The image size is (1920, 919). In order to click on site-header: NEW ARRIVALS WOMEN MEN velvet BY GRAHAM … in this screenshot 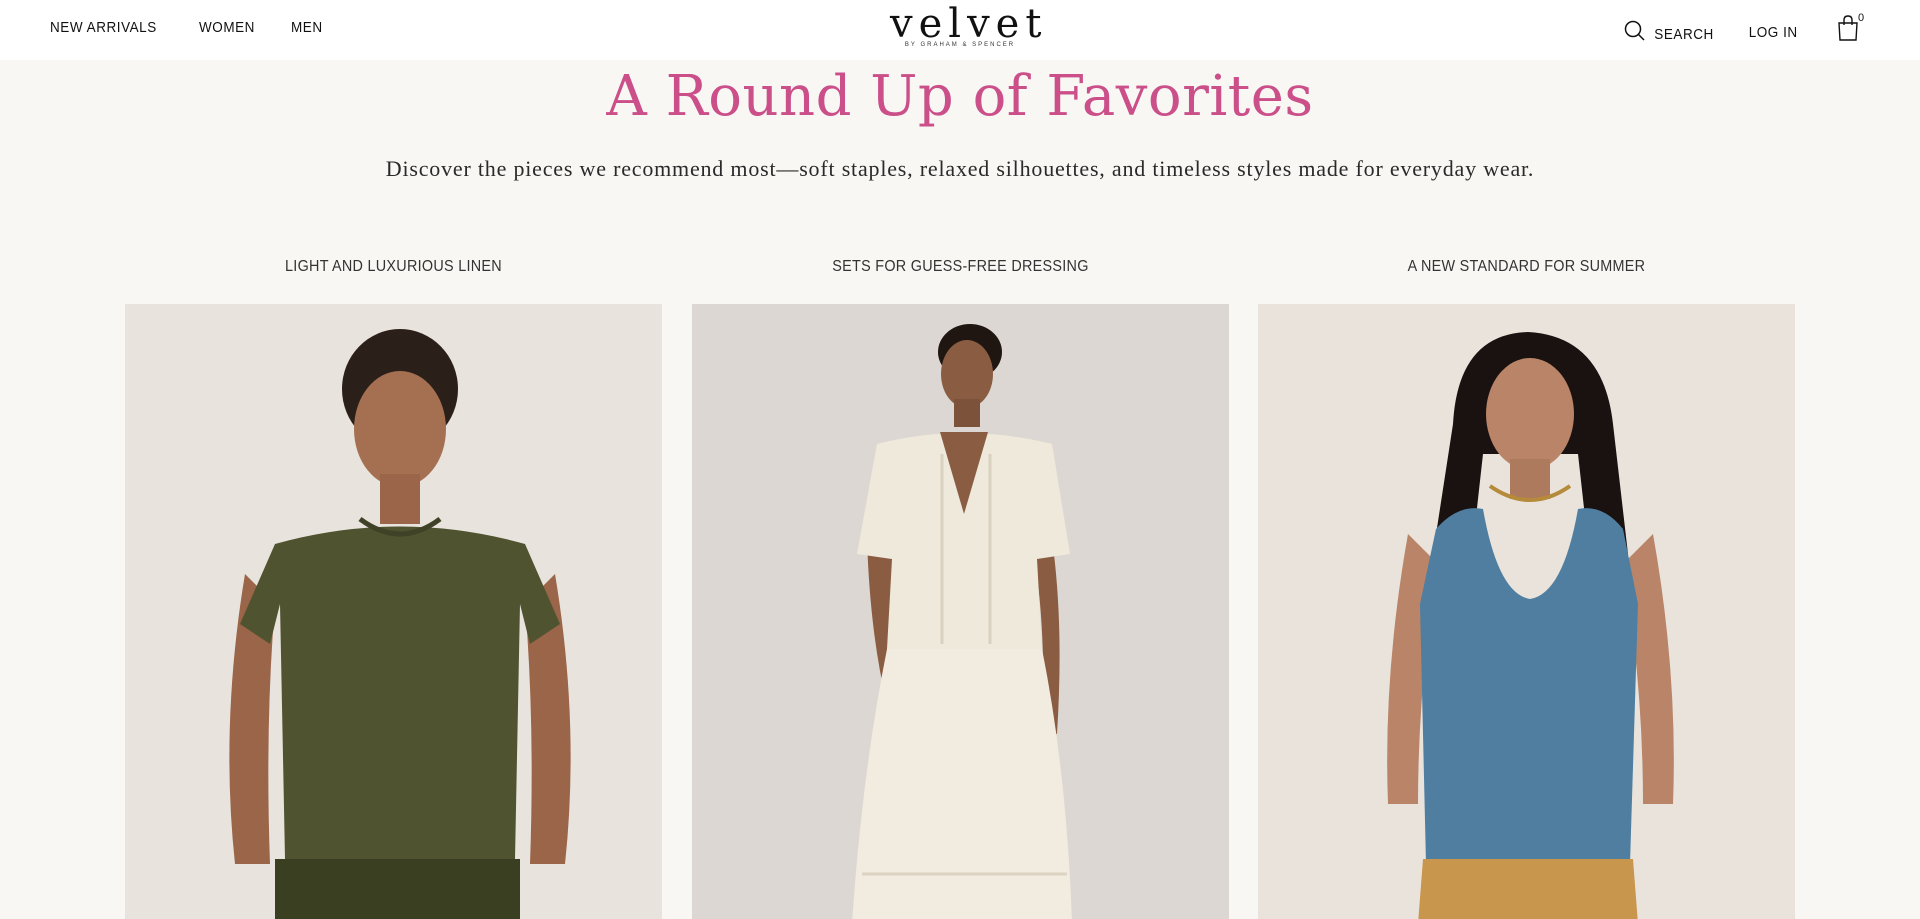, I will do `click(960, 30)`.